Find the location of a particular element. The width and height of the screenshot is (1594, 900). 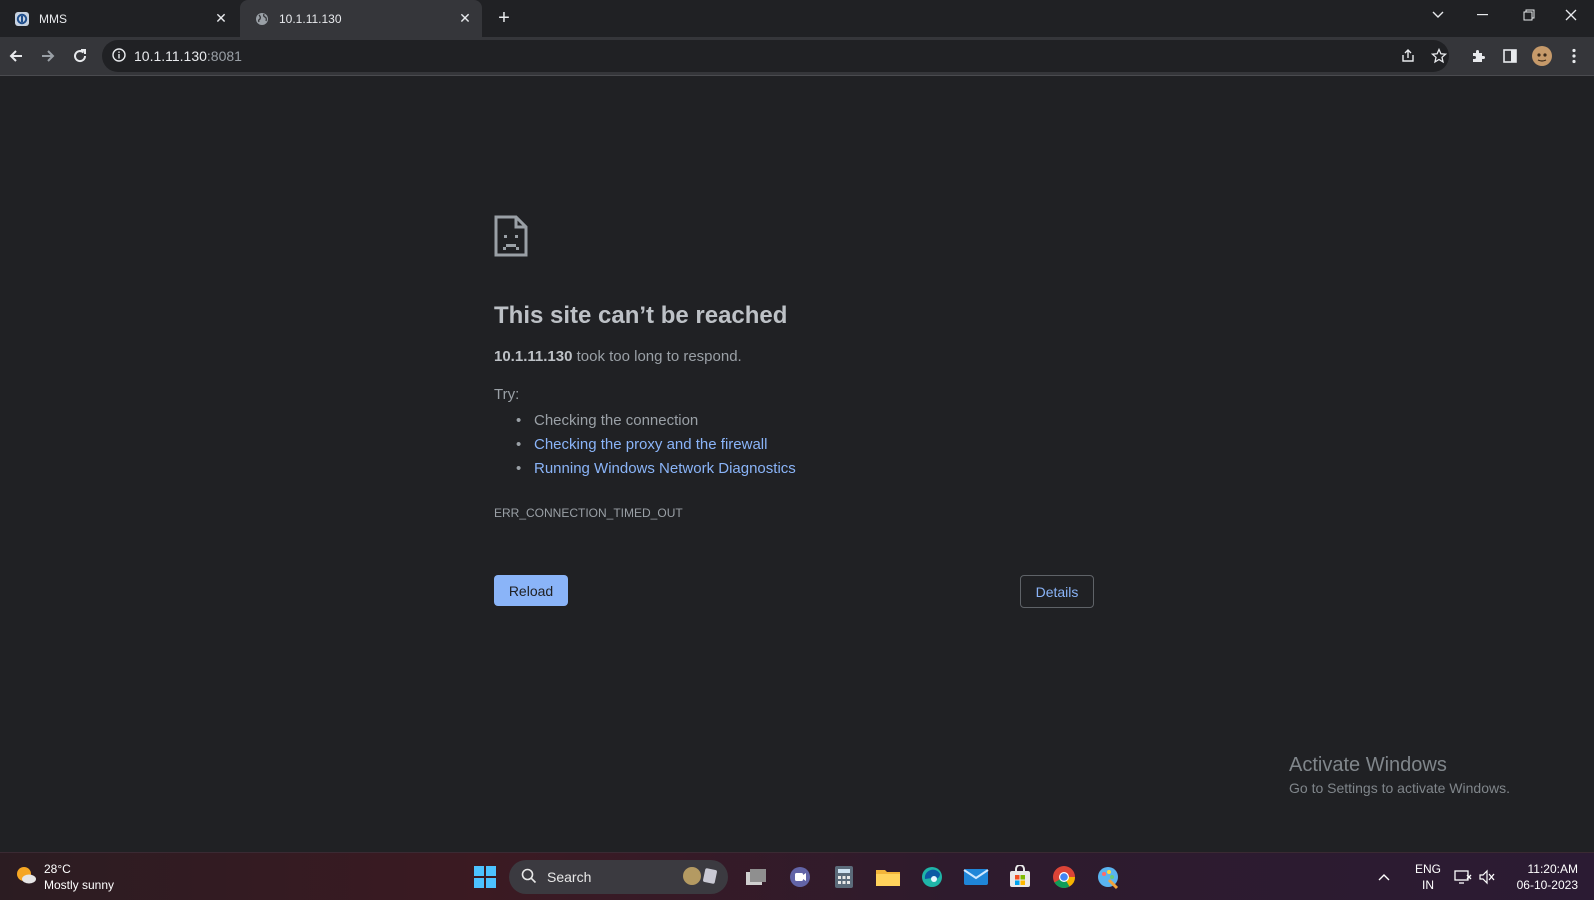

search-label: Search is located at coordinates (569, 877).